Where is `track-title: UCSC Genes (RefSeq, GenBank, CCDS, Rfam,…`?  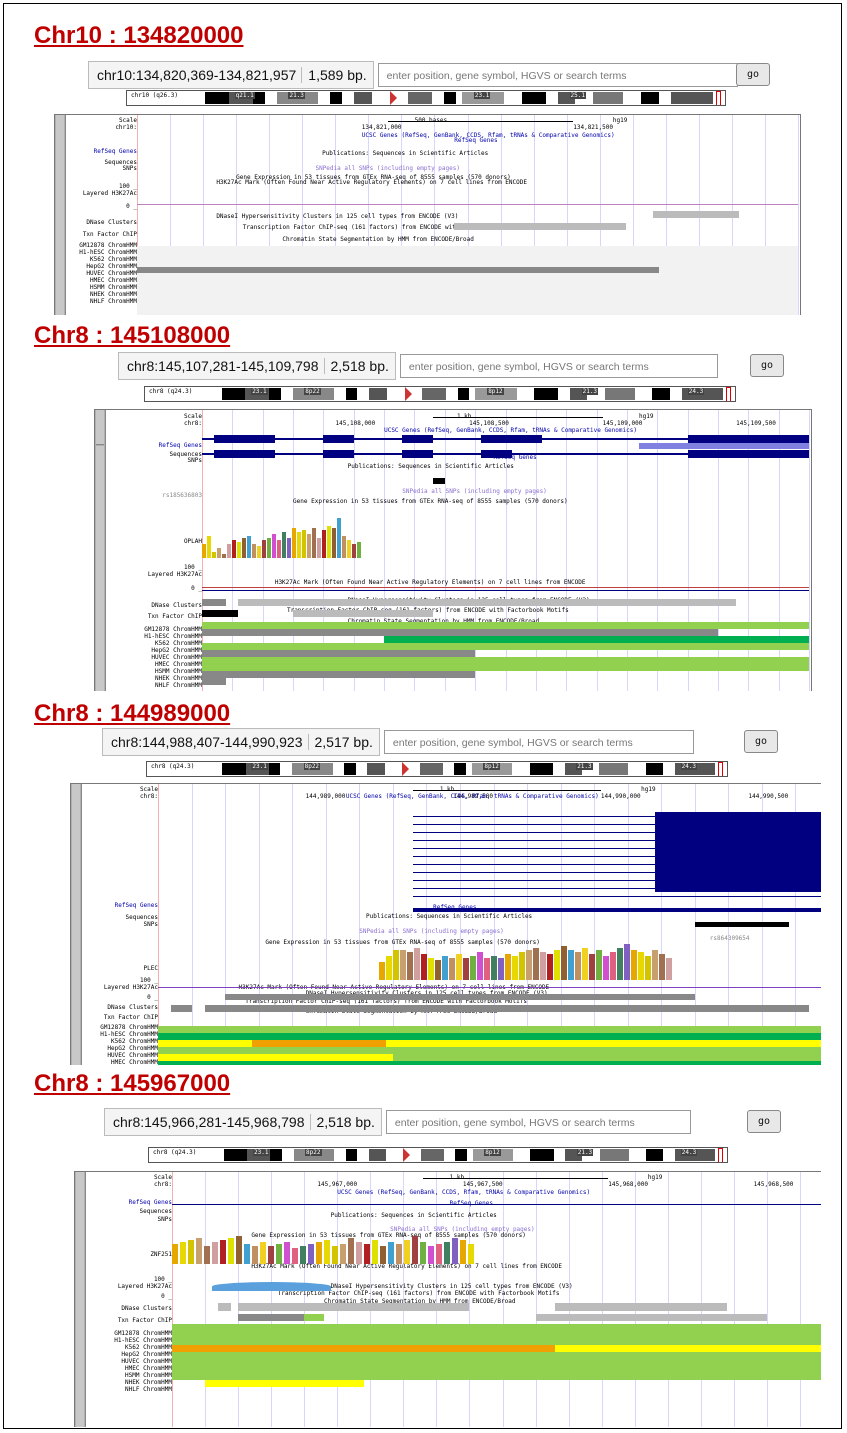
track-title: UCSC Genes (RefSeq, GenBank, CCDS, Rfam,… is located at coordinates (464, 1192).